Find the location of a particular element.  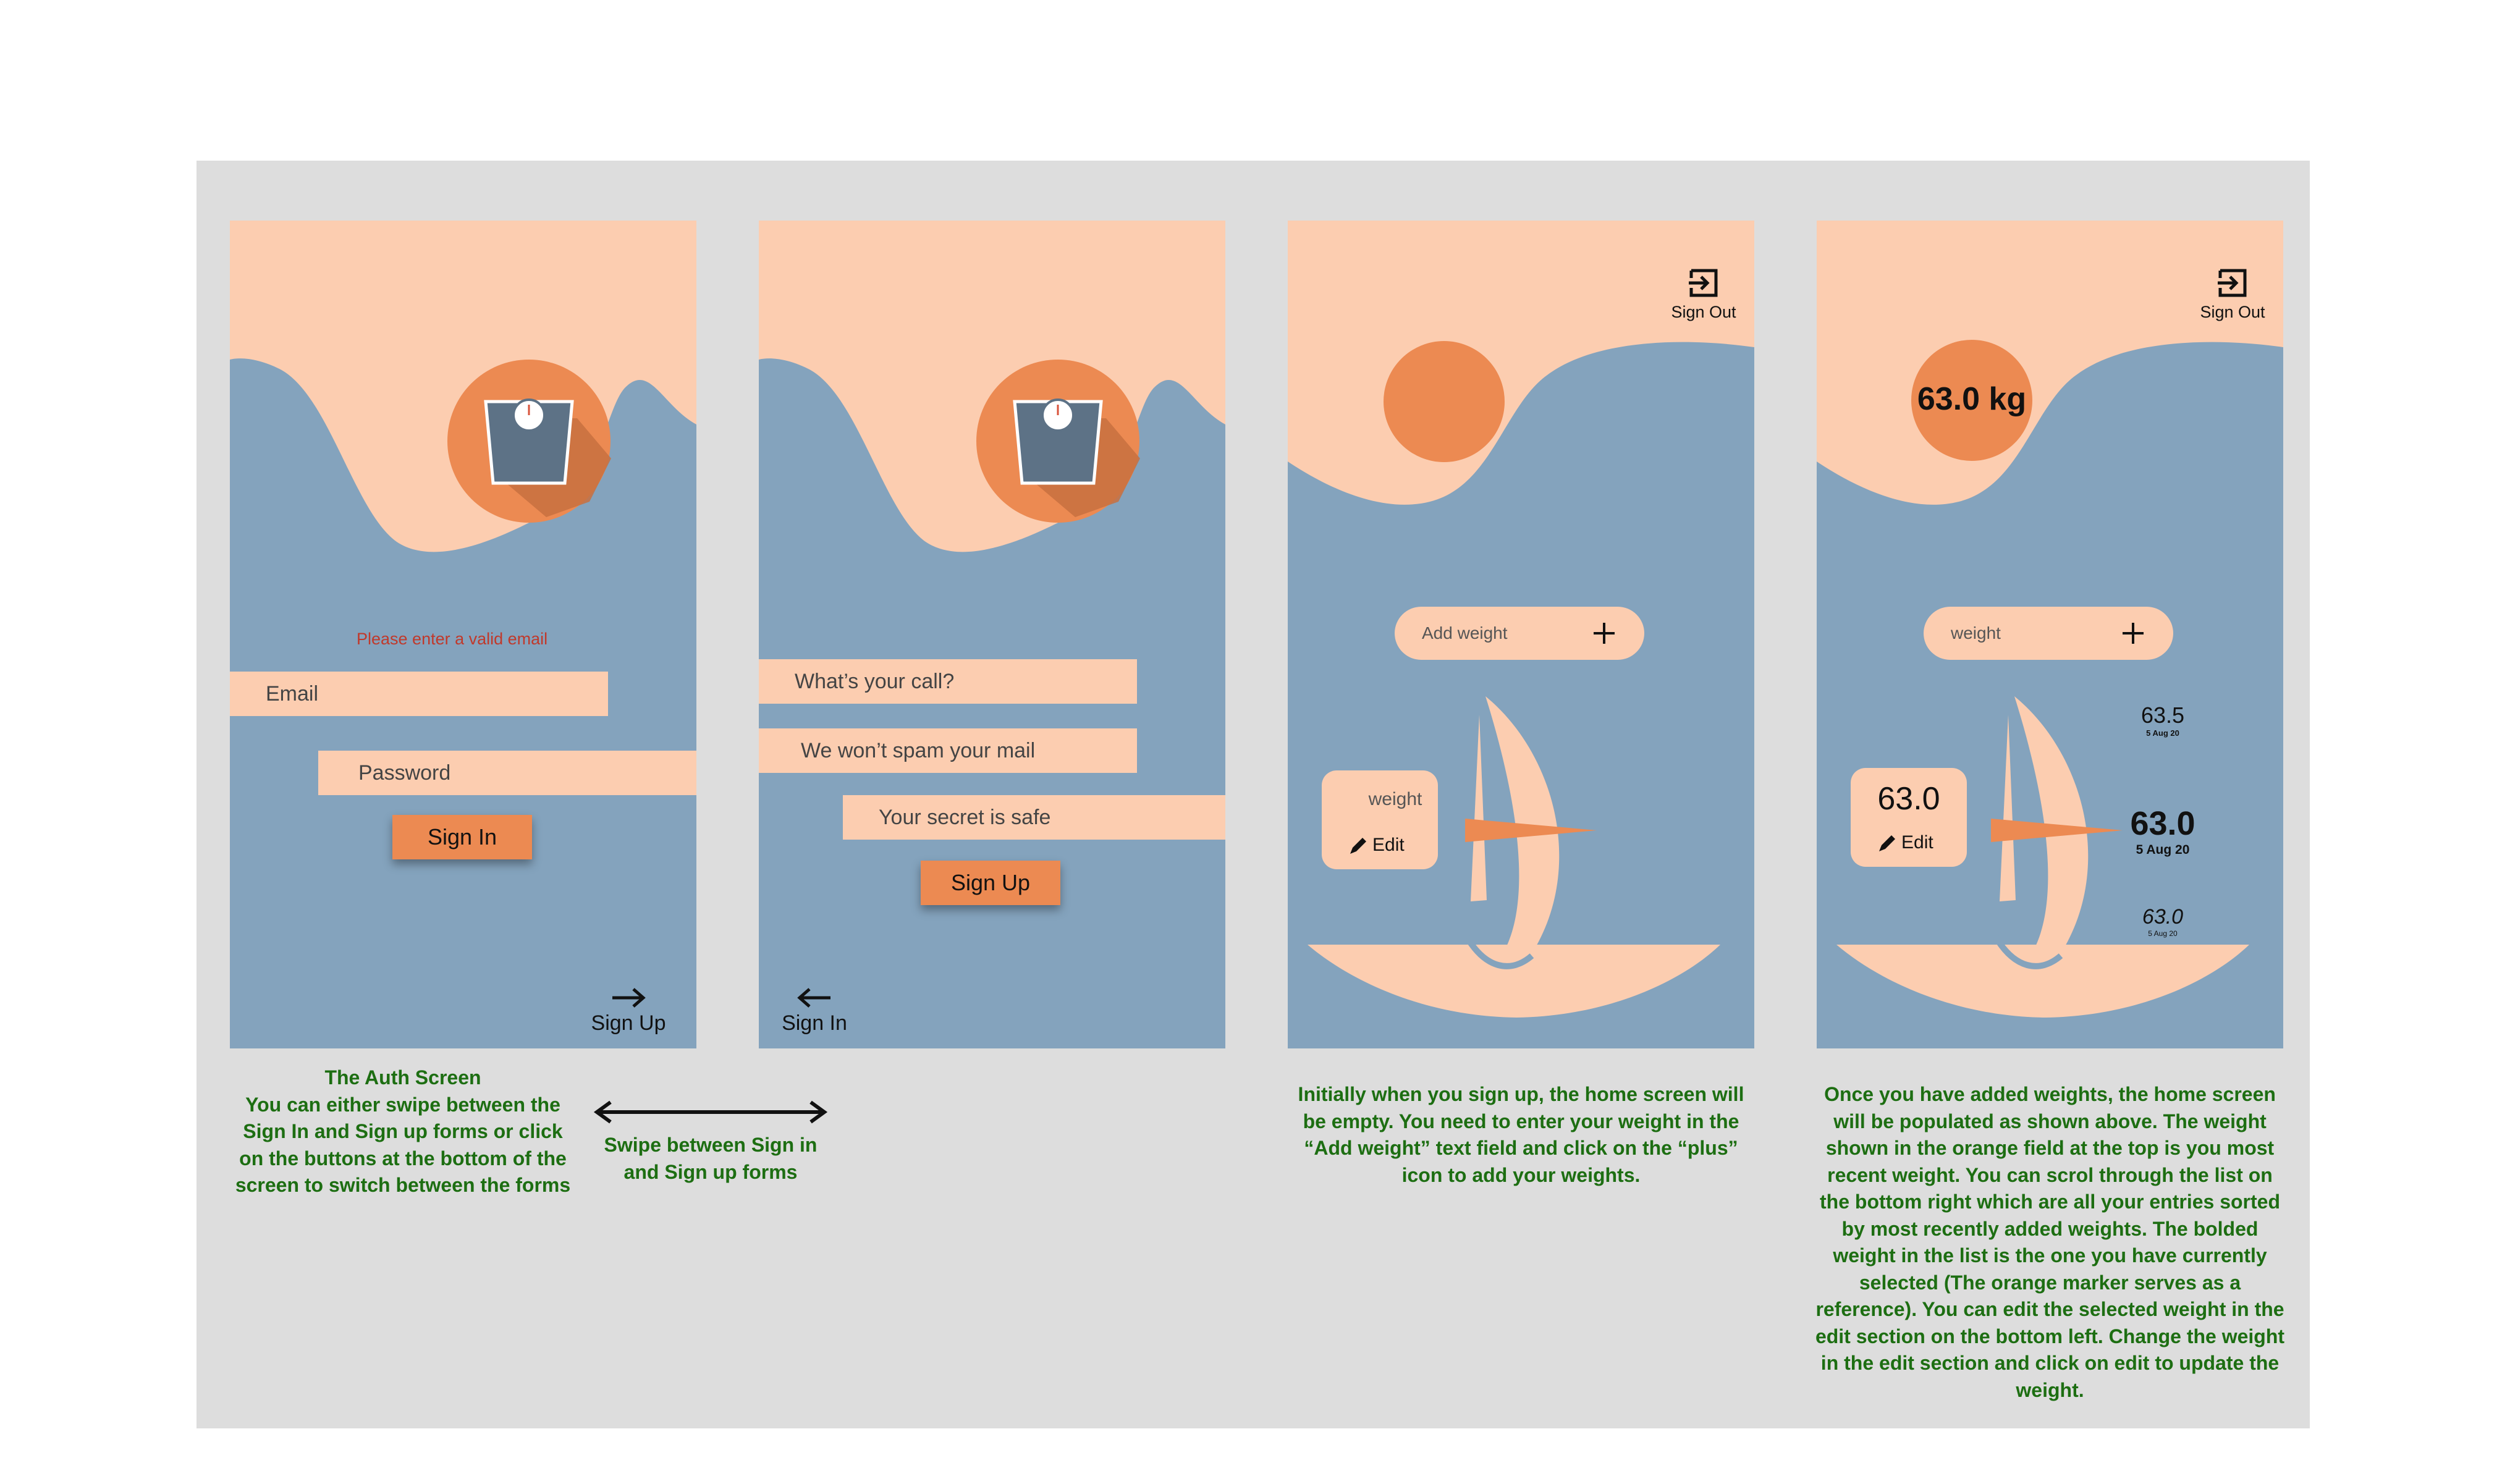

list-item: 63.5 5 Aug 20 is located at coordinates (2162, 720).